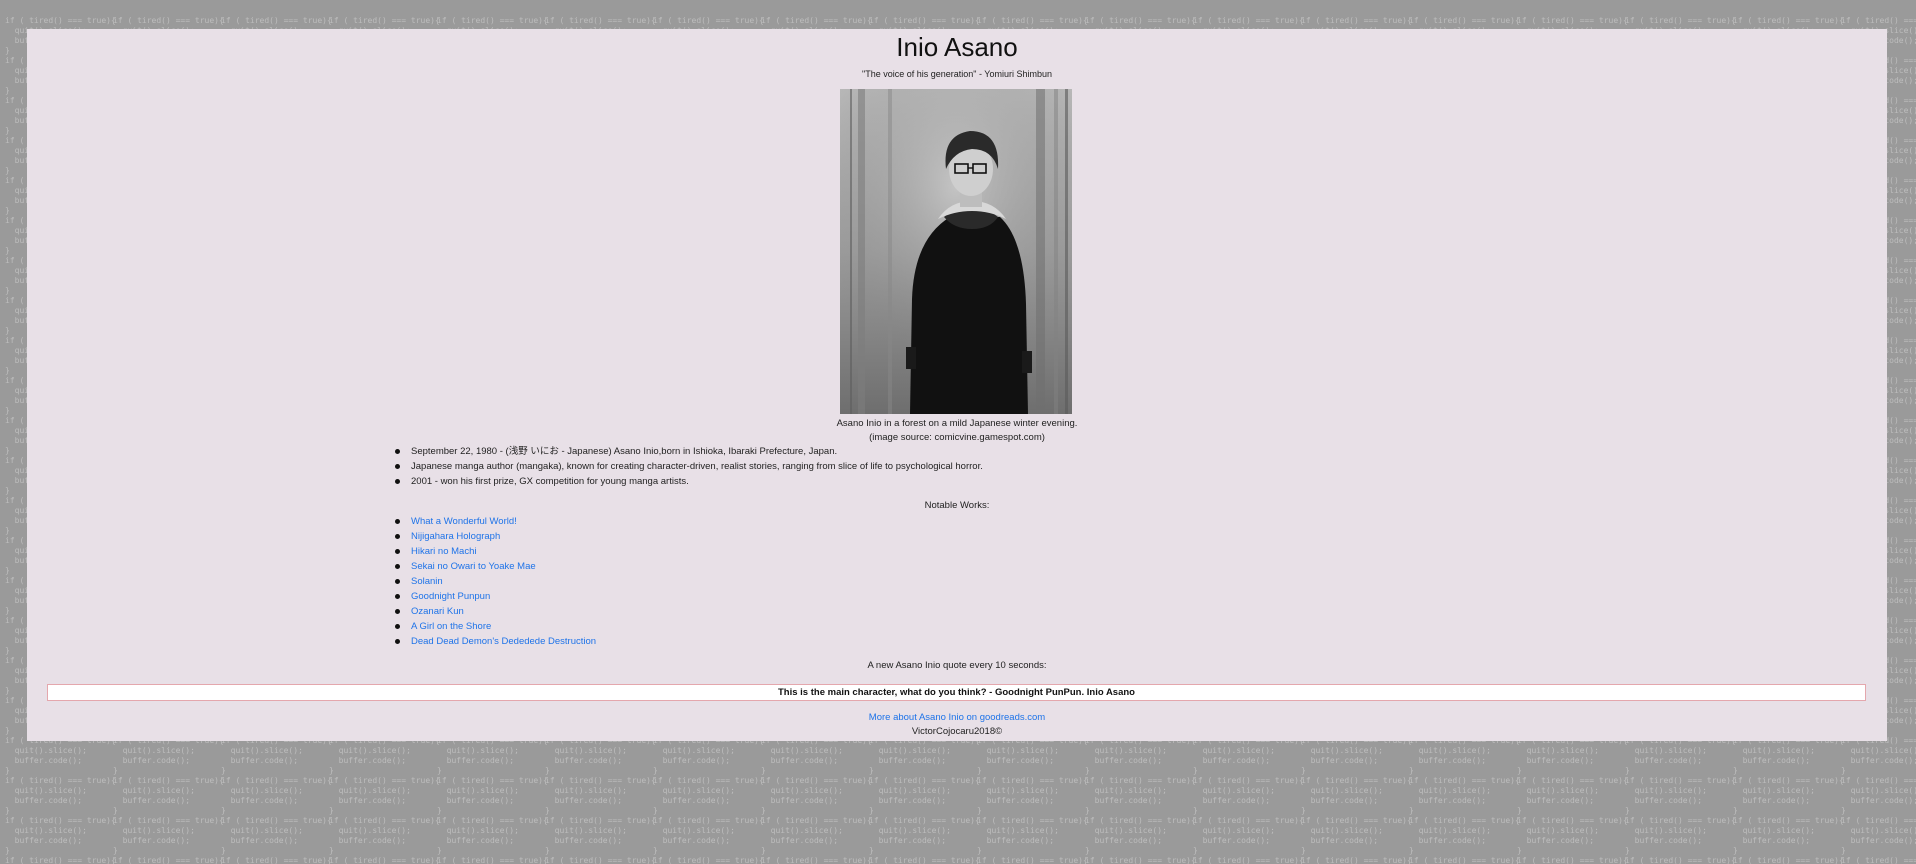 This screenshot has width=1916, height=864. I want to click on work-item: Nijigahara Holograph, so click(490, 536).